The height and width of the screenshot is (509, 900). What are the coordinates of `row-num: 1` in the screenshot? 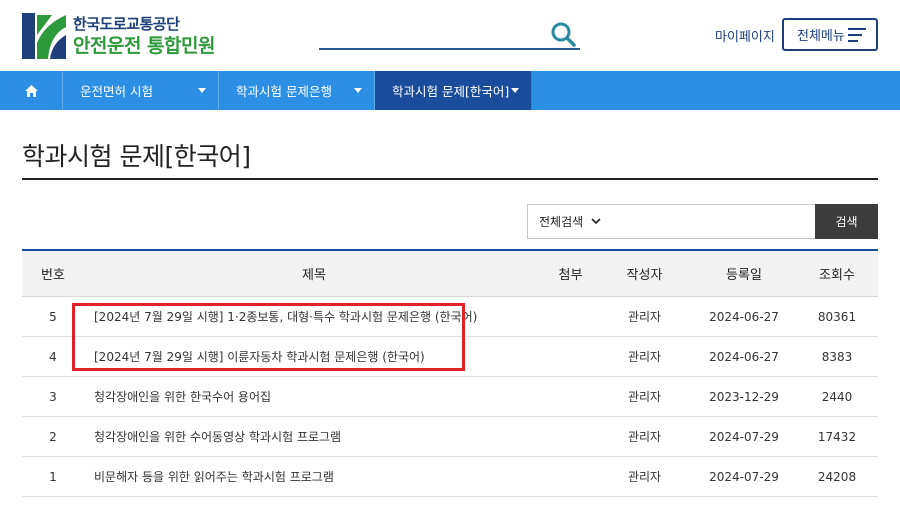 It's located at (53, 476).